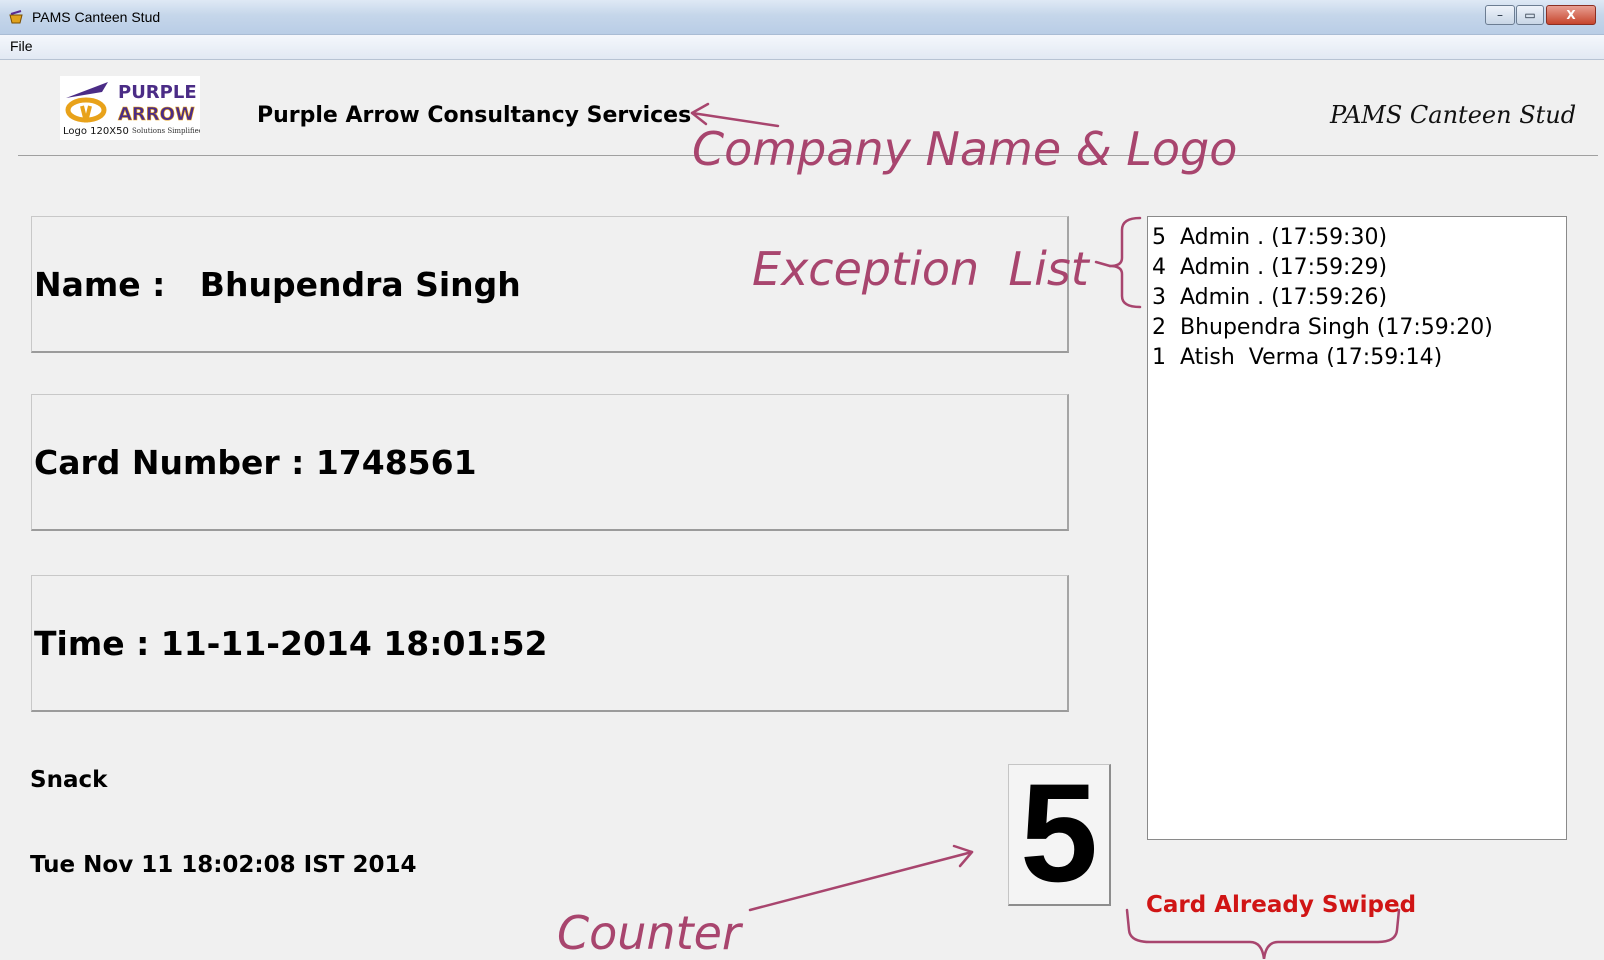  I want to click on counter-box: 5, so click(1059, 832).